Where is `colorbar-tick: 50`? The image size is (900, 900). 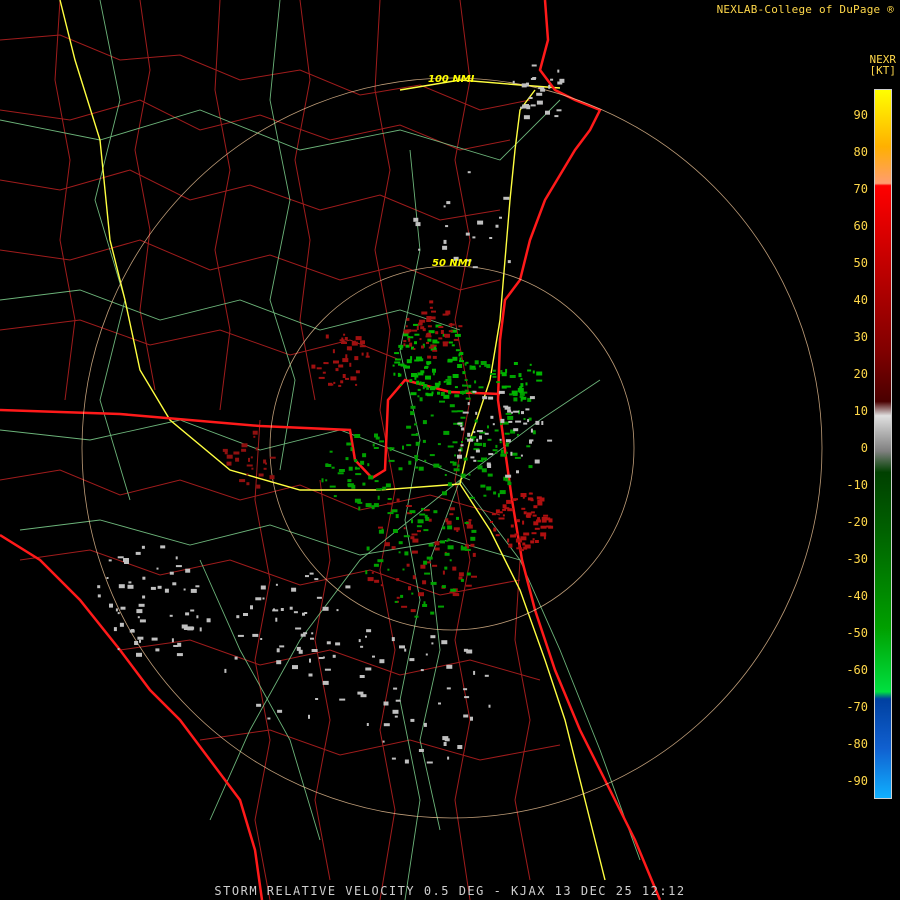
colorbar-tick: 50 is located at coordinates (860, 263).